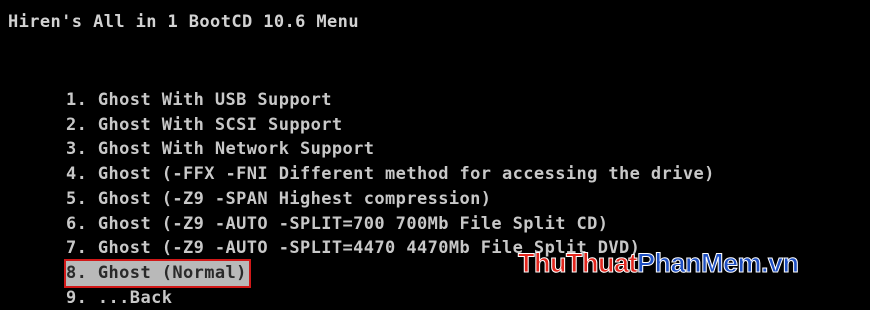 The width and height of the screenshot is (870, 310). Describe the element at coordinates (578, 263) in the screenshot. I see `watermark-part-1: ThuThuat` at that location.